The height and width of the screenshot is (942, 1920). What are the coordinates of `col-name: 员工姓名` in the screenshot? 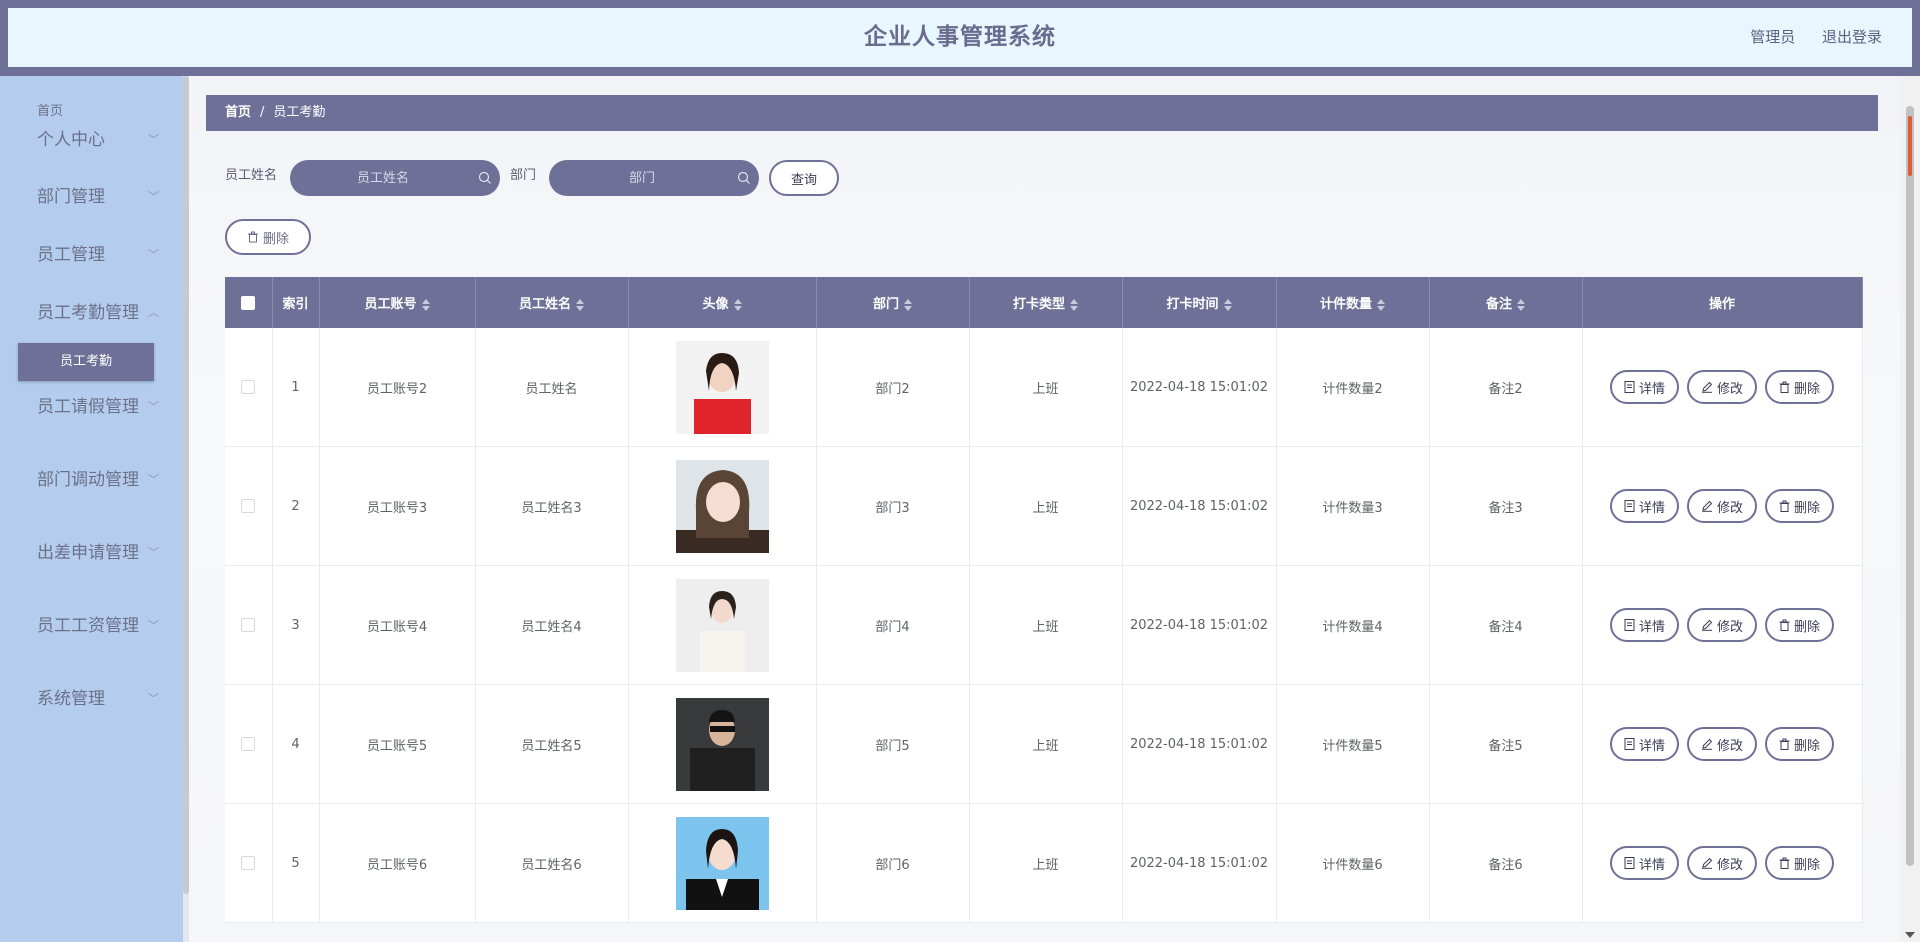 It's located at (552, 302).